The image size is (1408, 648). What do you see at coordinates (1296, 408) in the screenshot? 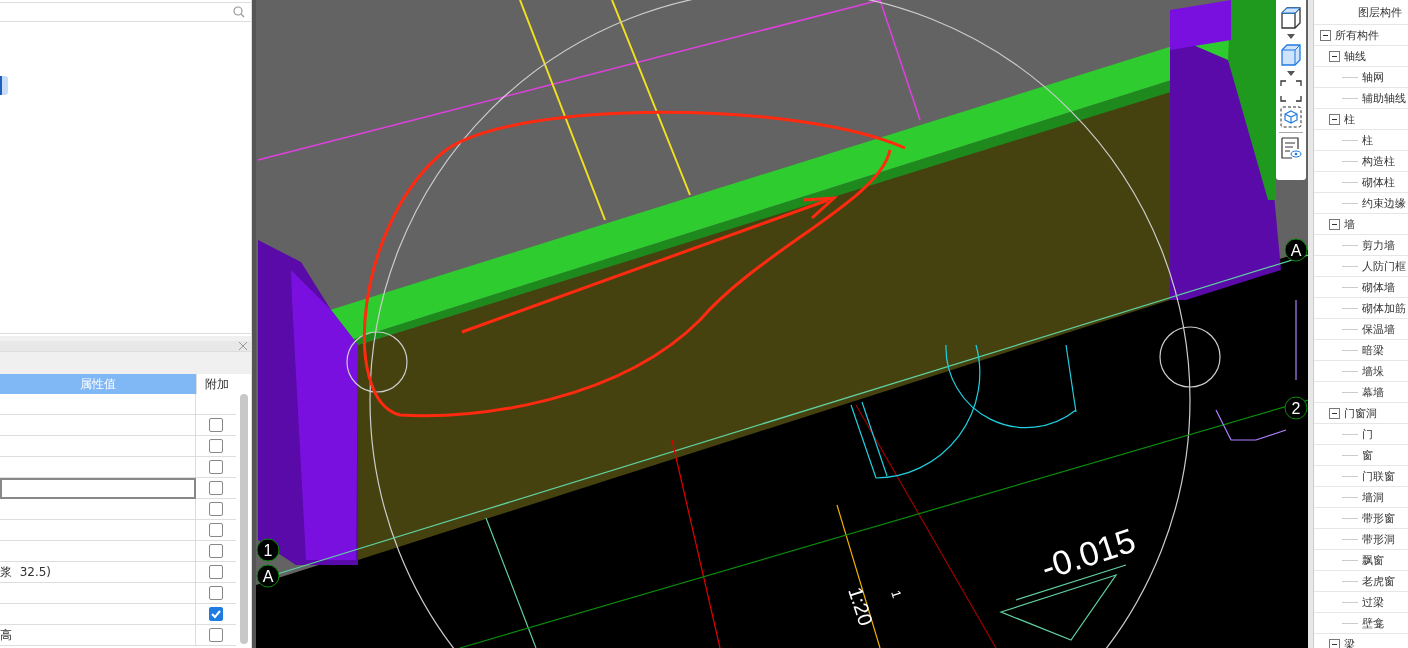
I see `axis-marker: 2` at bounding box center [1296, 408].